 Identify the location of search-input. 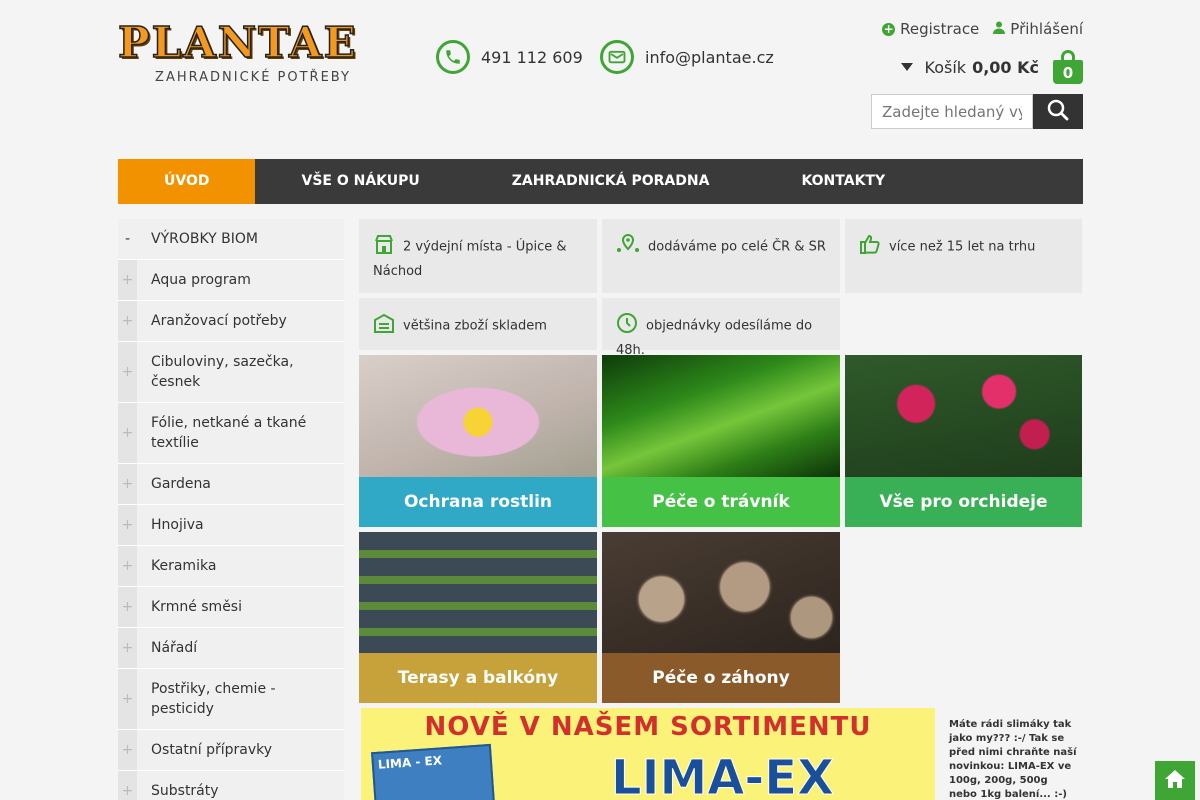
(952, 111).